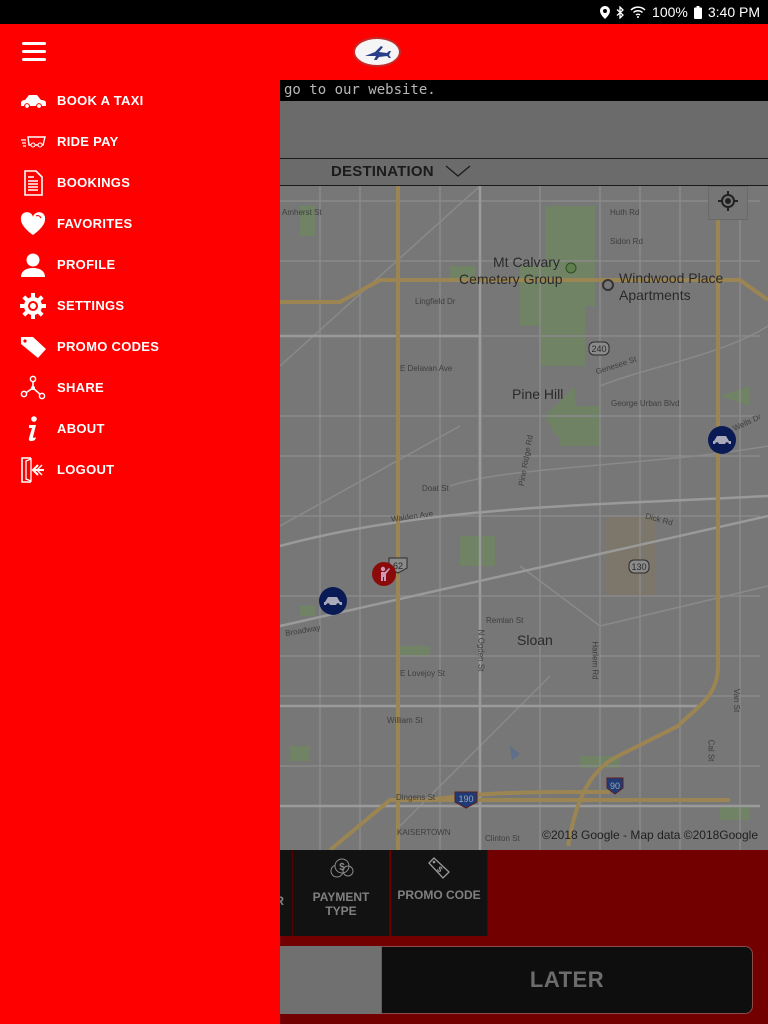 Image resolution: width=768 pixels, height=1024 pixels. What do you see at coordinates (737, 700) in the screenshot?
I see `street-label: Van St` at bounding box center [737, 700].